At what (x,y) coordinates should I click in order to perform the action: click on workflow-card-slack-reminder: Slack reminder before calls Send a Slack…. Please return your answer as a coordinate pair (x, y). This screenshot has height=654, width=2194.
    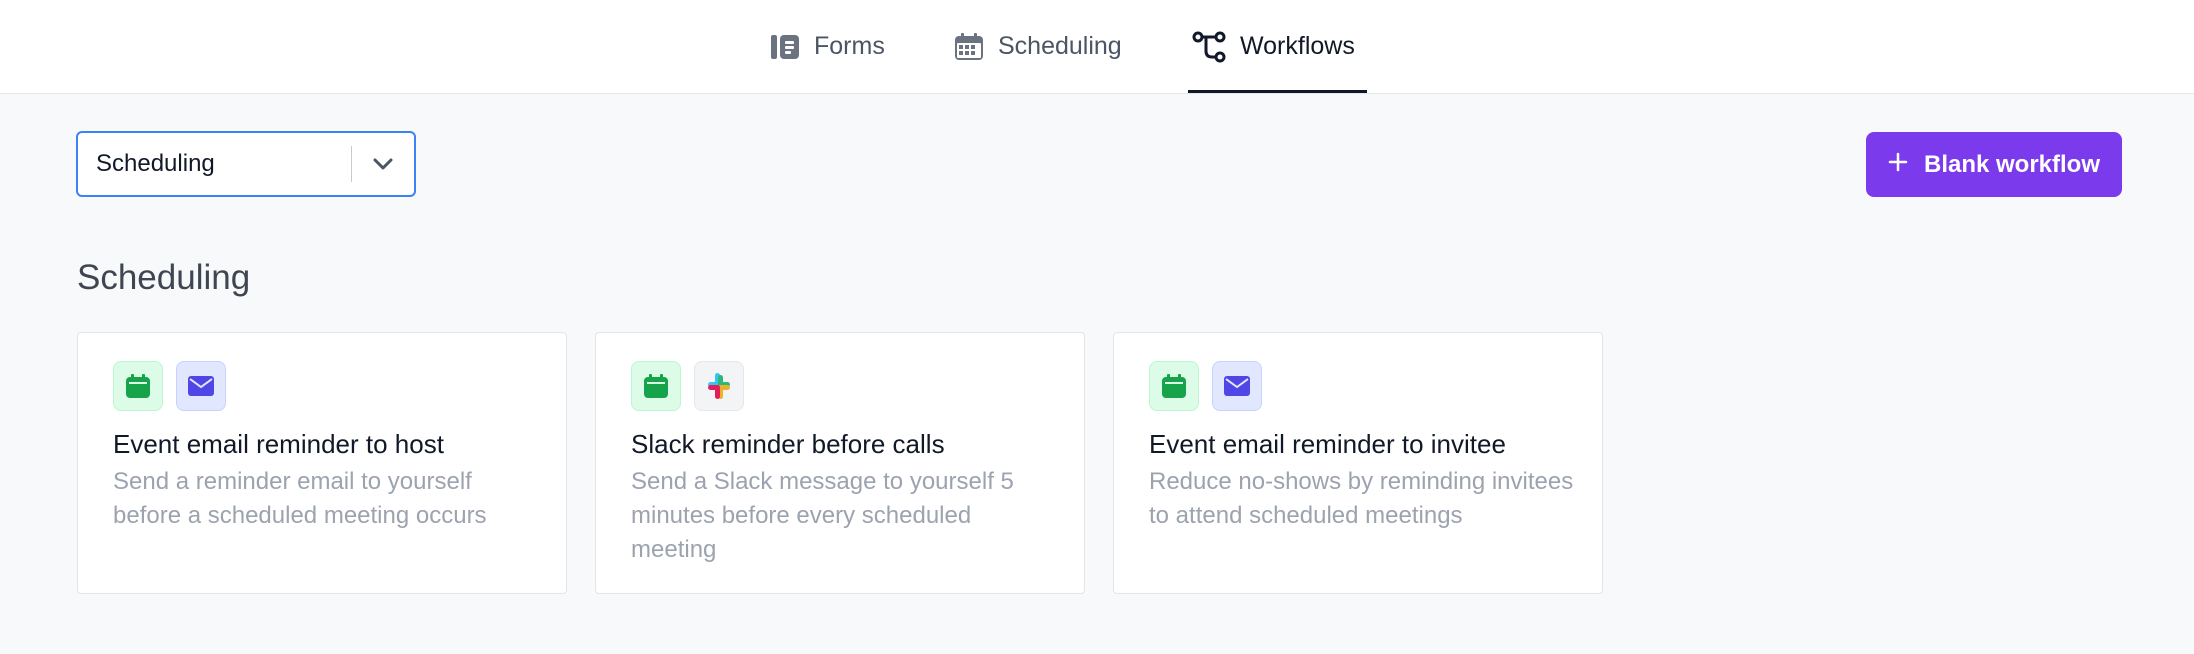
    Looking at the image, I should click on (840, 463).